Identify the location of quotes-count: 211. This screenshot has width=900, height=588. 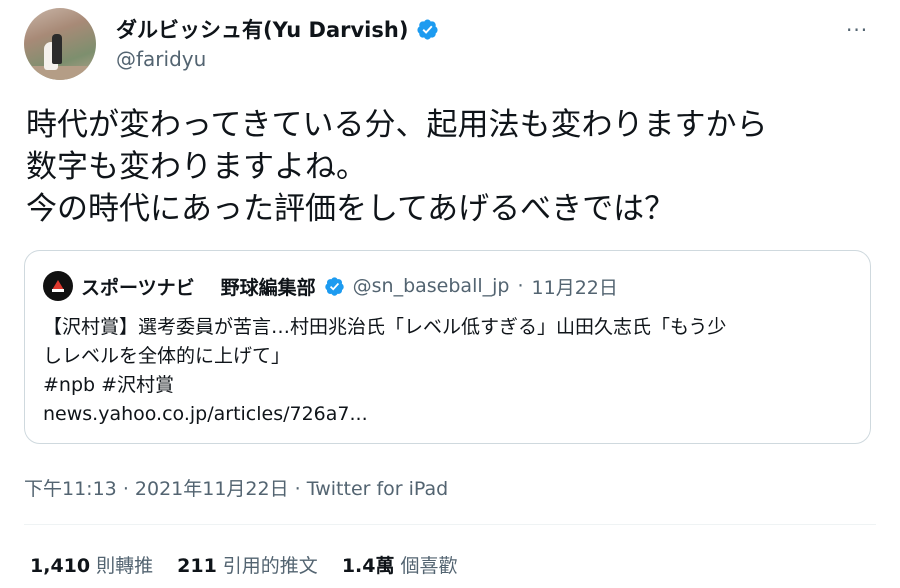
(197, 566).